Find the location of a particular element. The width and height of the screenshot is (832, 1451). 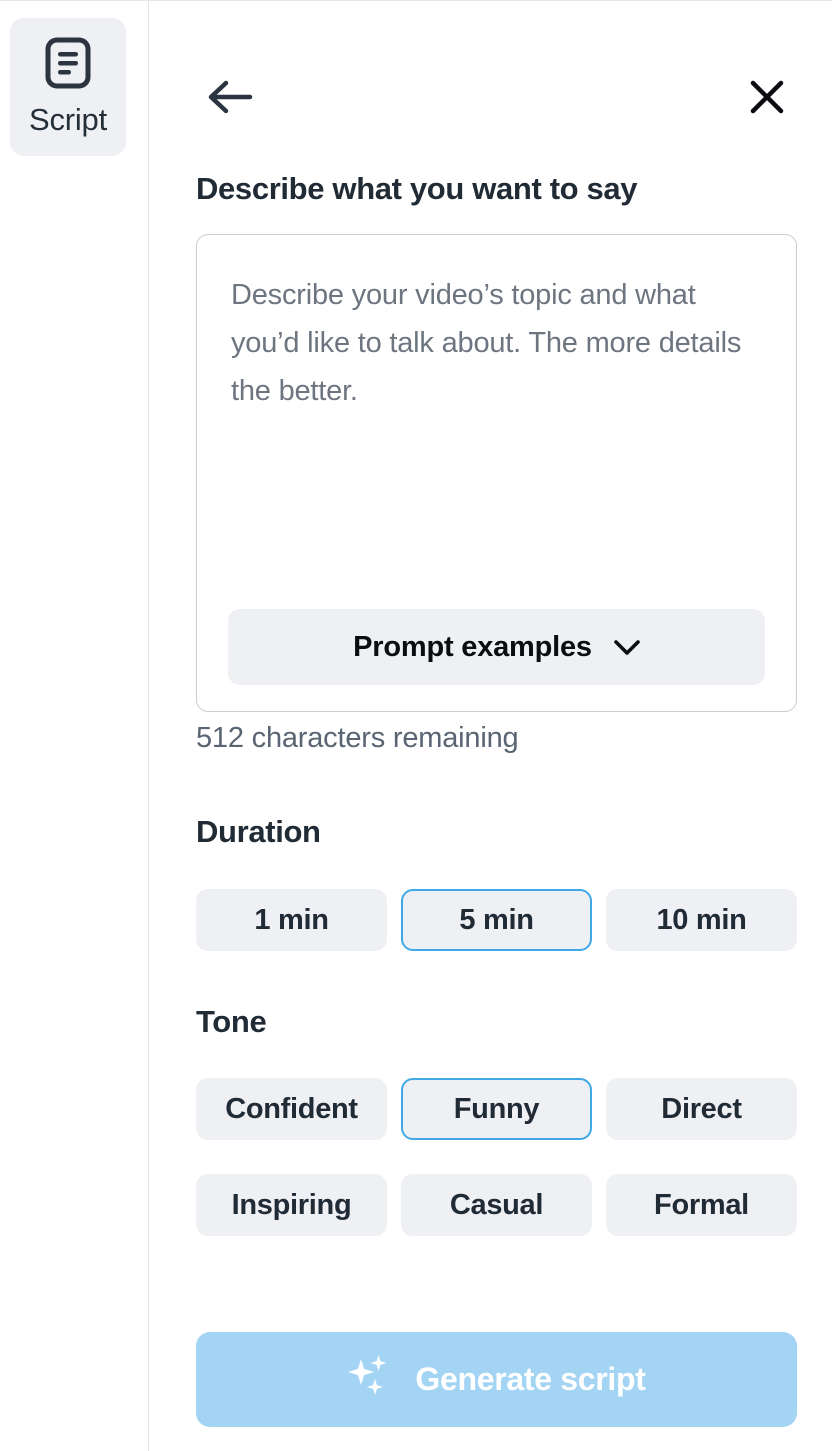

tone-section-title: Tone is located at coordinates (231, 1021).